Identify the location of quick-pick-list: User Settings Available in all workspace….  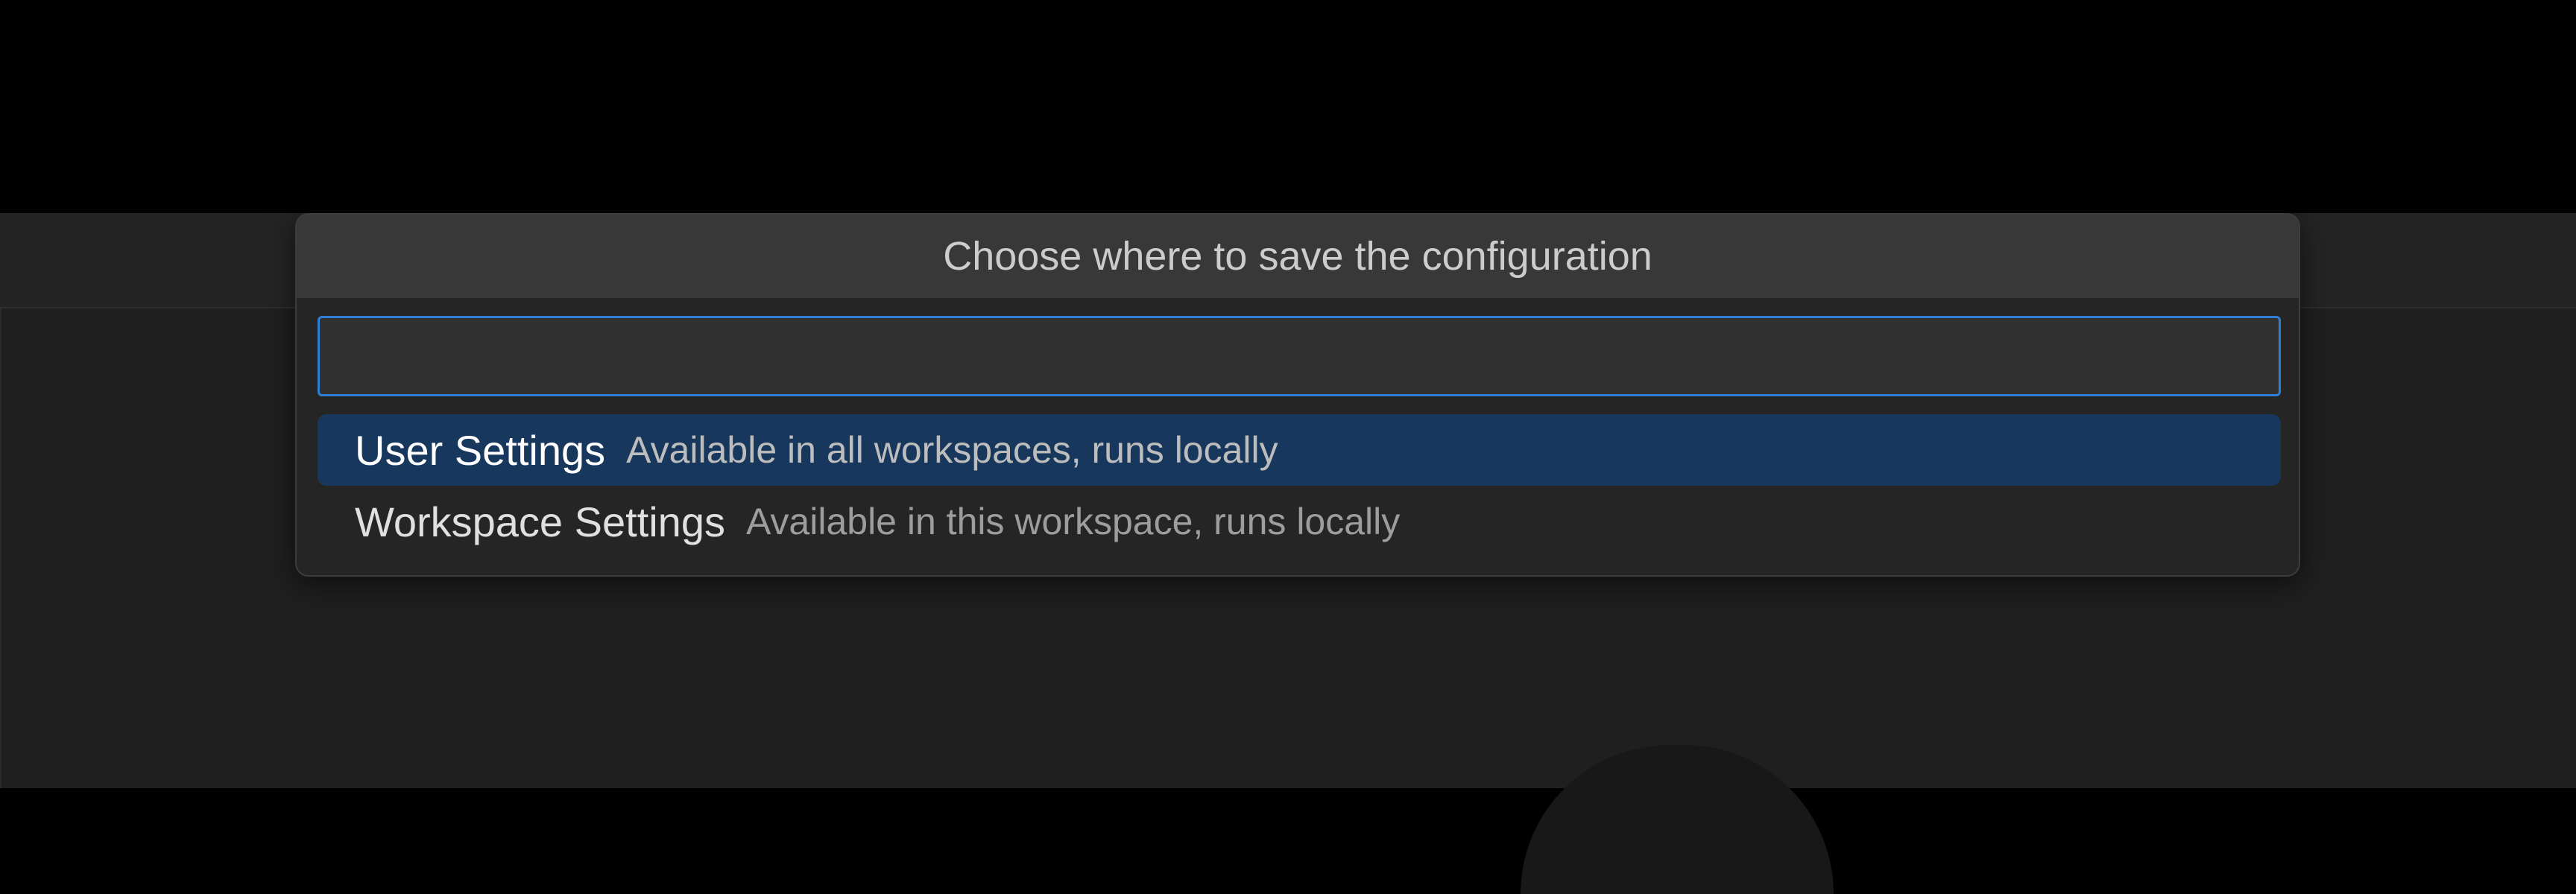
(1299, 485).